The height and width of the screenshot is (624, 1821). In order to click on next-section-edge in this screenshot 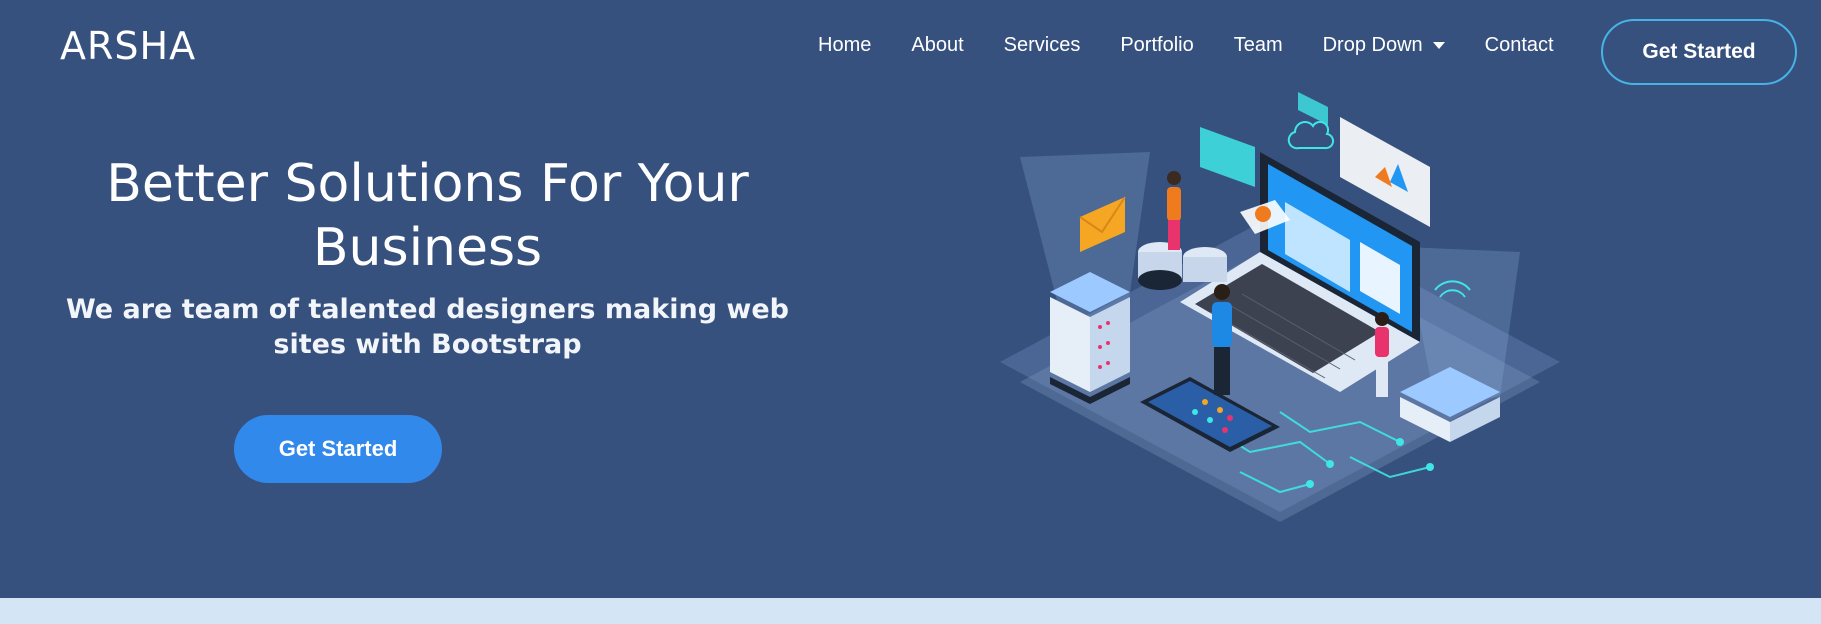, I will do `click(910, 611)`.